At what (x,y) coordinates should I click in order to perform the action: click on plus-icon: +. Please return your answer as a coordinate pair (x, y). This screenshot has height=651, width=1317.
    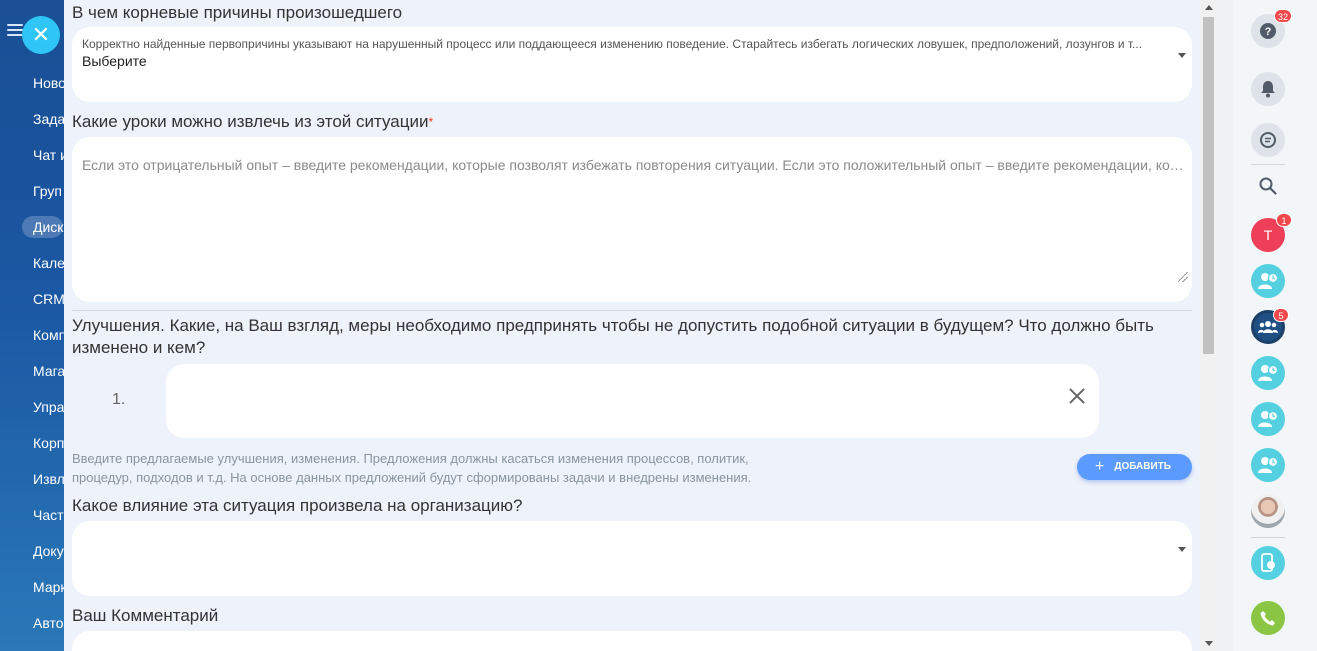
    Looking at the image, I should click on (1100, 466).